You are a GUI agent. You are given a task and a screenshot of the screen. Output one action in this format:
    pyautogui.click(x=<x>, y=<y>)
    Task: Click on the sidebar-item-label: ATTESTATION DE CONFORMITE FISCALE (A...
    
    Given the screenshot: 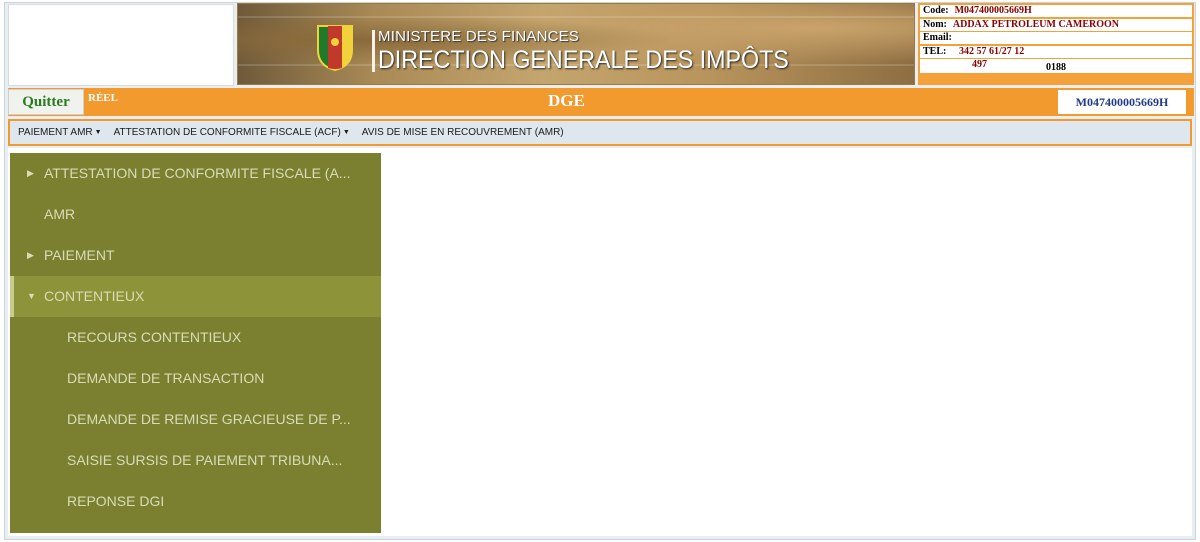 What is the action you would take?
    pyautogui.click(x=197, y=173)
    